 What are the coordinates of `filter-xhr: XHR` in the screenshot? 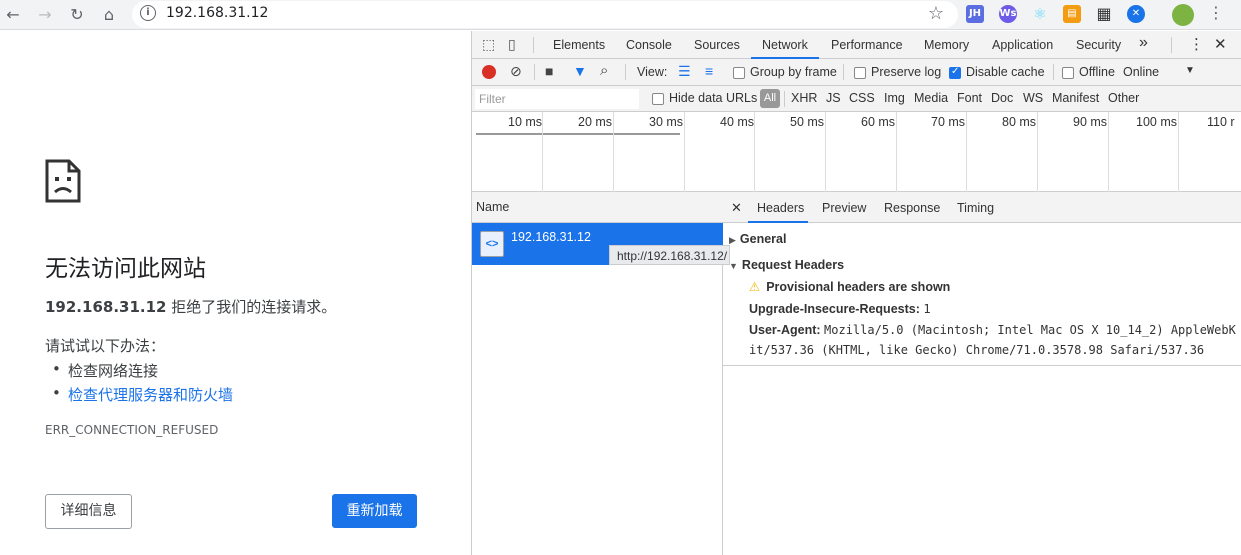 It's located at (804, 98).